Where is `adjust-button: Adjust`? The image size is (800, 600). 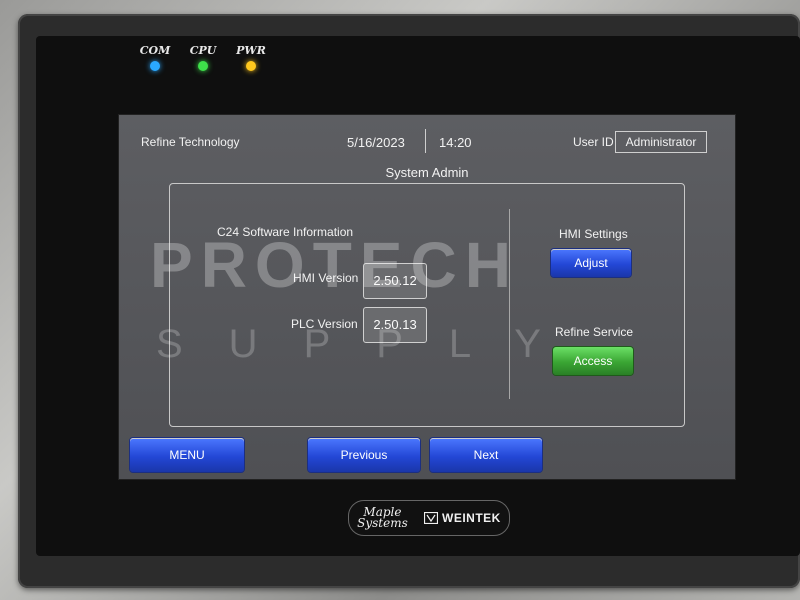
adjust-button: Adjust is located at coordinates (591, 263).